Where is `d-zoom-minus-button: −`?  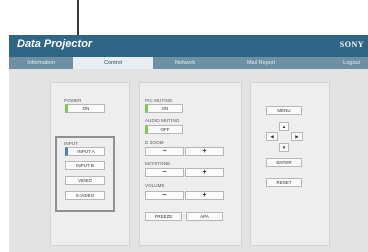 d-zoom-minus-button: − is located at coordinates (164, 151).